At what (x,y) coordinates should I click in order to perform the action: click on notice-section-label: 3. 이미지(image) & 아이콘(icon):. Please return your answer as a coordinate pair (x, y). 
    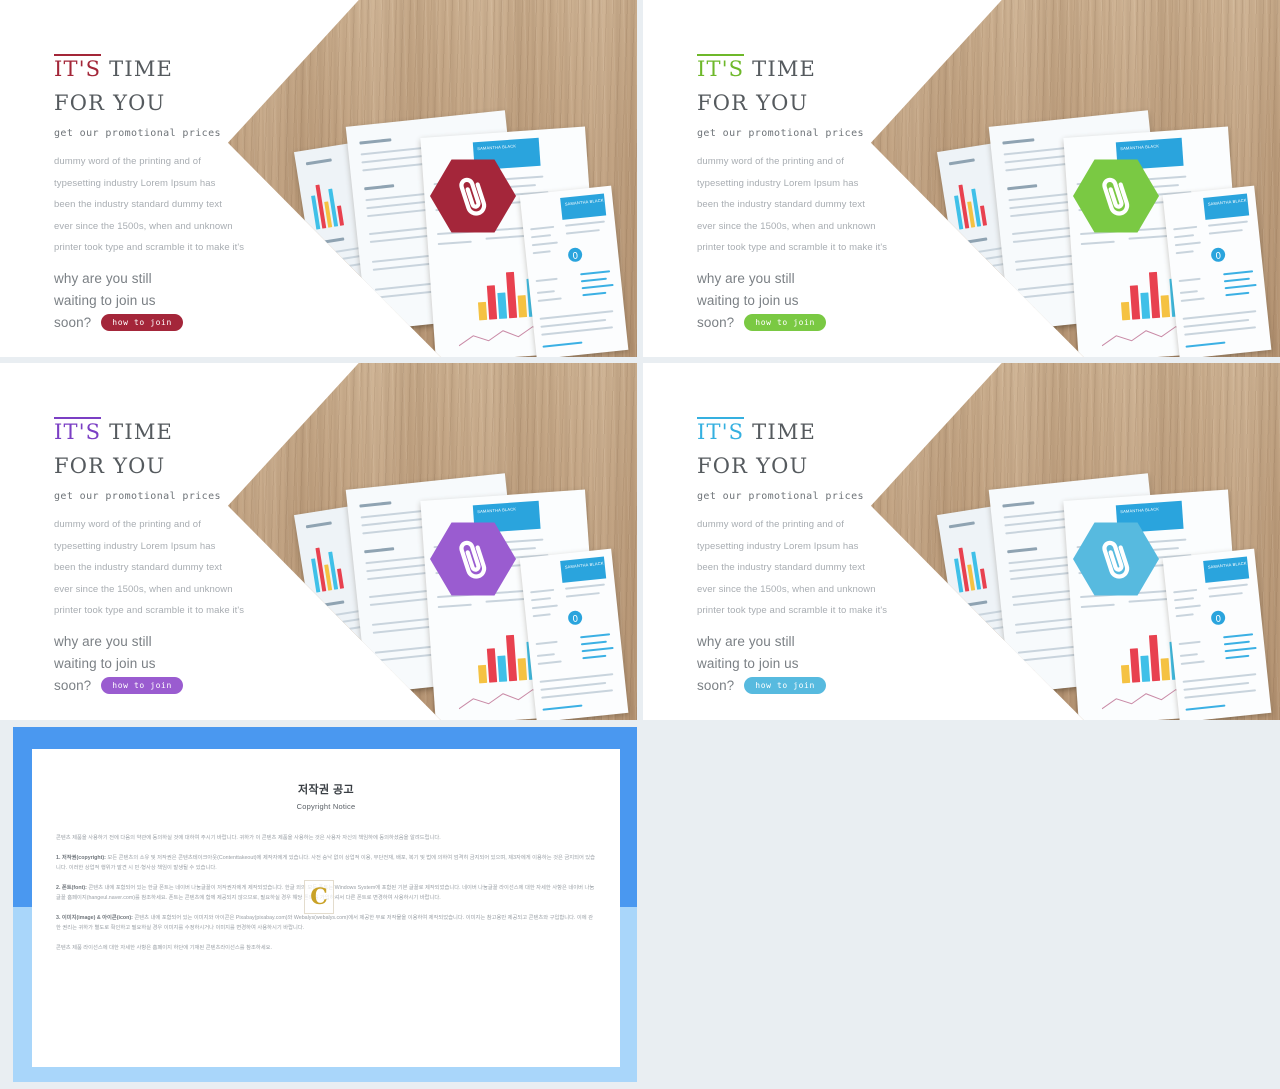
    Looking at the image, I should click on (94, 917).